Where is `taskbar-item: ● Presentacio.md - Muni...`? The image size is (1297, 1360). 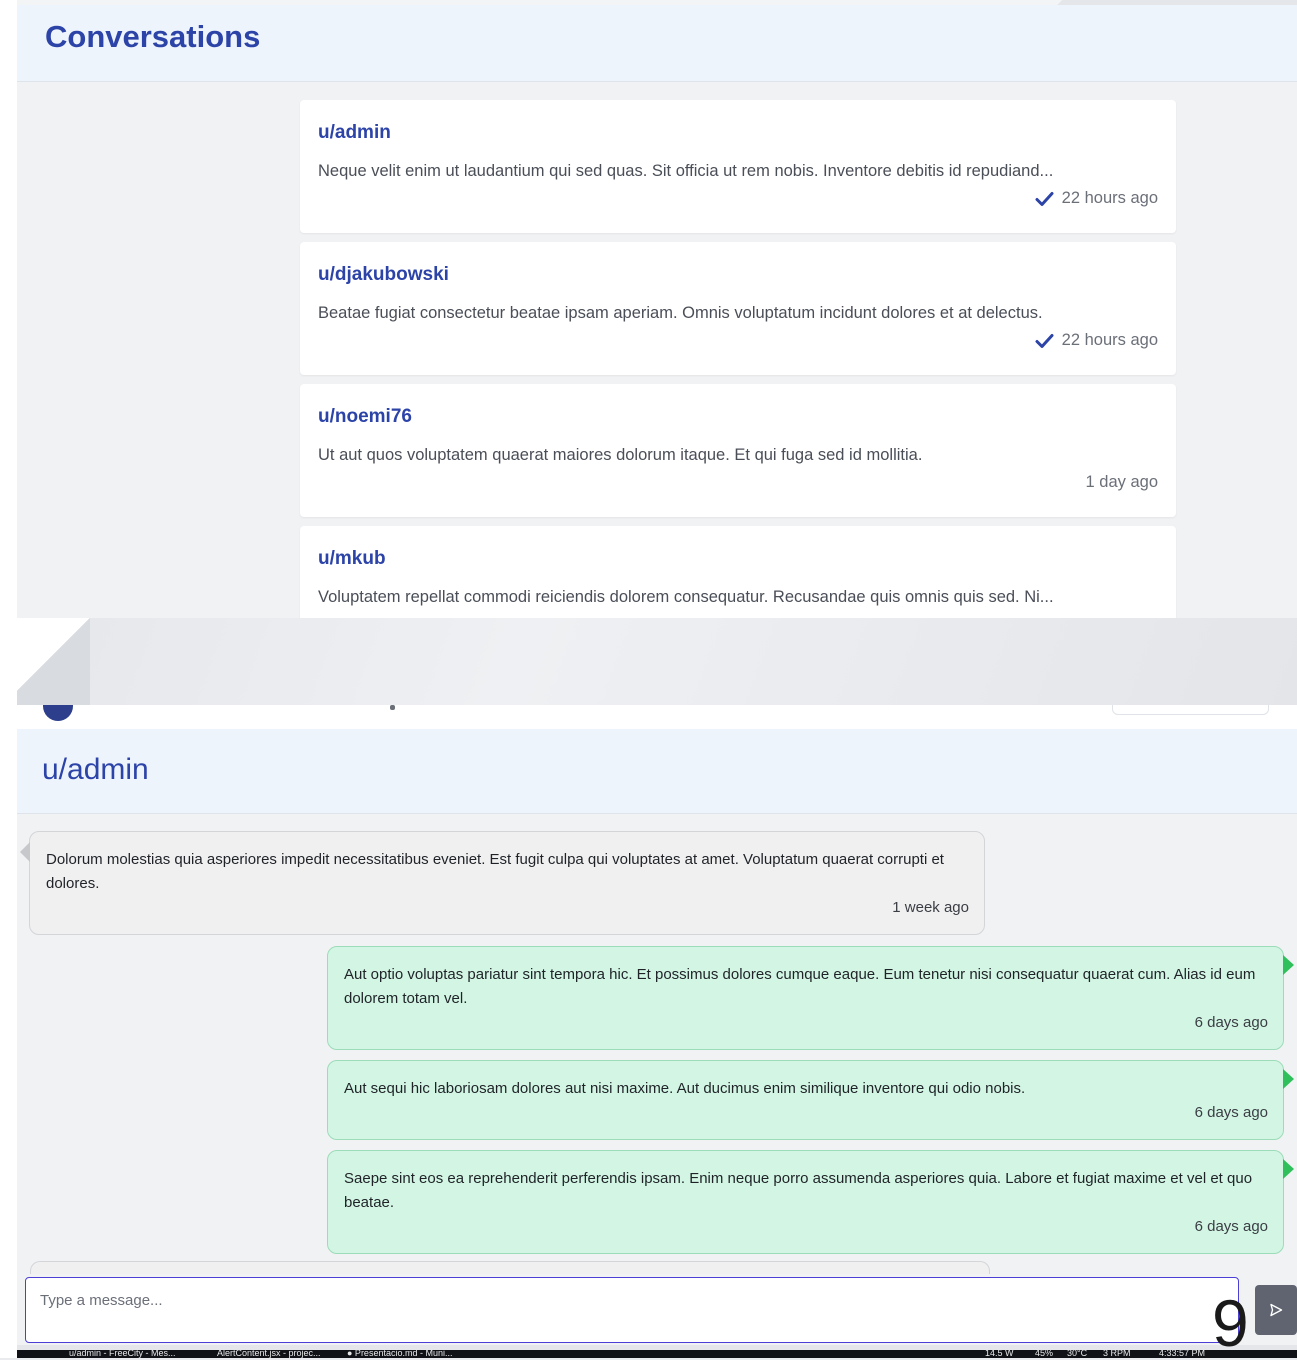 taskbar-item: ● Presentacio.md - Muni... is located at coordinates (399, 1354).